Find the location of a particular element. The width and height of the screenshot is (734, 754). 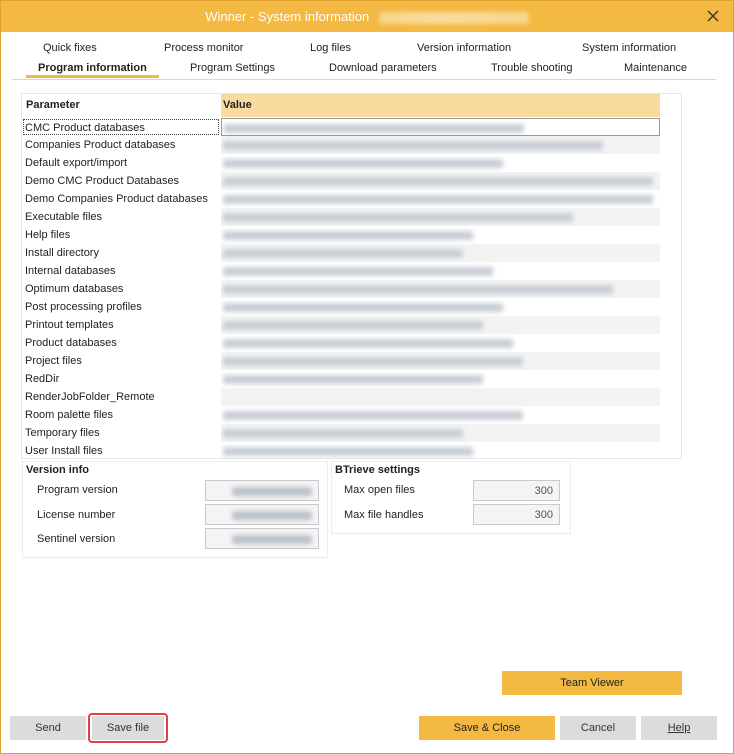

window-title: Winner - System information is located at coordinates (367, 16).